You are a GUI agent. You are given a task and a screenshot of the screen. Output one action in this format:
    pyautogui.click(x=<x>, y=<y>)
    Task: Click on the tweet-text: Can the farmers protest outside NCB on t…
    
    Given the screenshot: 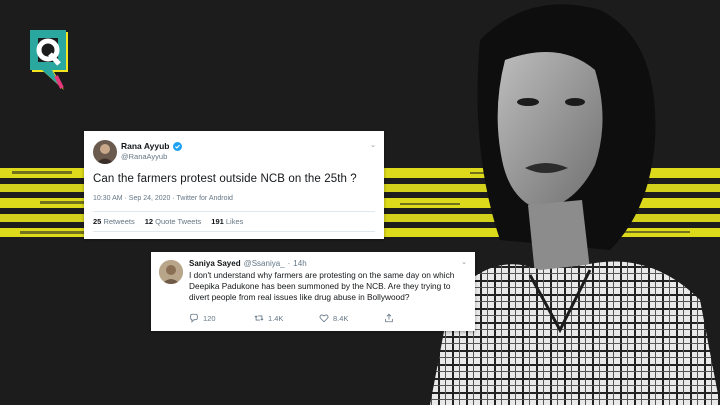 What is the action you would take?
    pyautogui.click(x=225, y=179)
    